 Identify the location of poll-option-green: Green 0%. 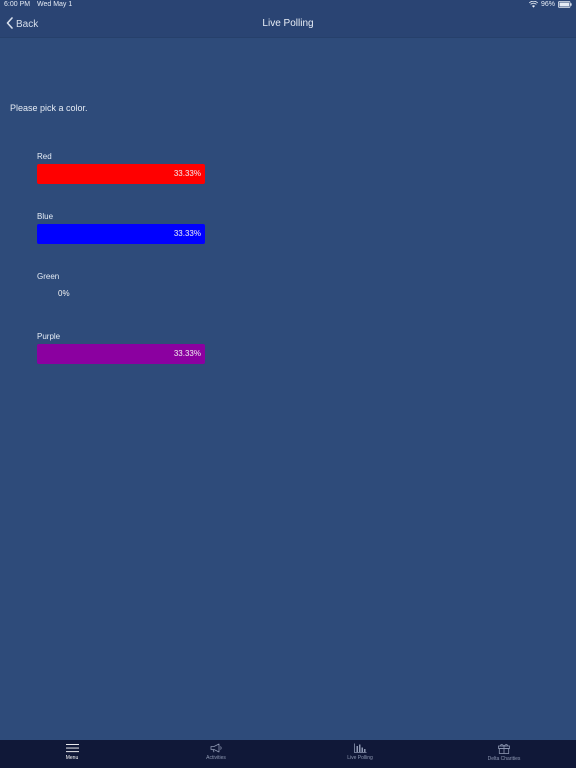
(121, 285).